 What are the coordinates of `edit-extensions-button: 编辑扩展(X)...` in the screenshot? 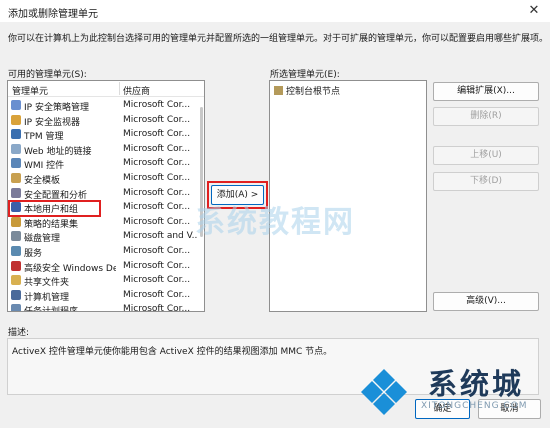 It's located at (486, 91).